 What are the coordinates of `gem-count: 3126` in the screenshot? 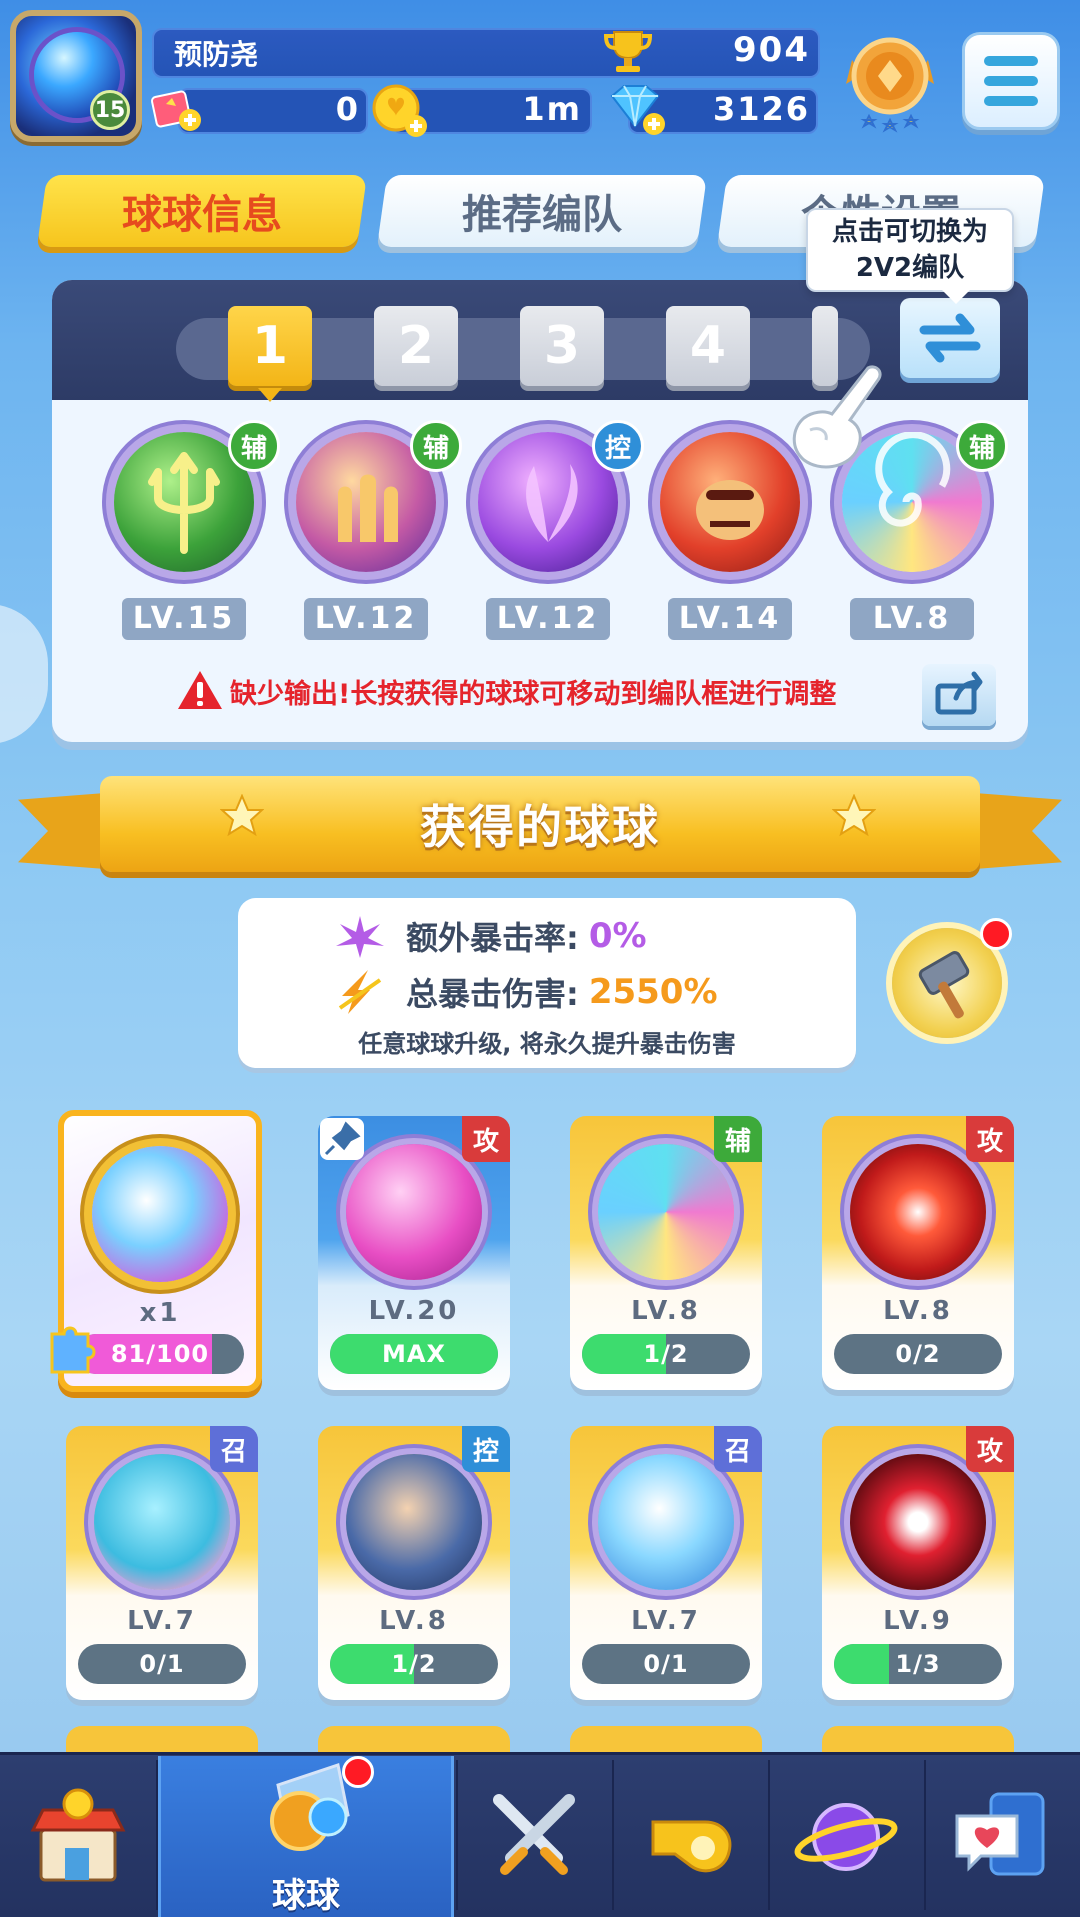 It's located at (761, 109).